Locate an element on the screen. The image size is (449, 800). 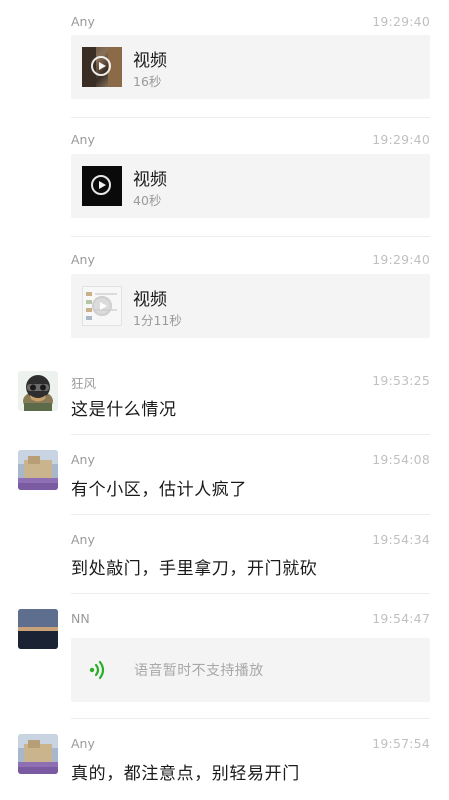
message-time: 19:57:54 is located at coordinates (401, 743).